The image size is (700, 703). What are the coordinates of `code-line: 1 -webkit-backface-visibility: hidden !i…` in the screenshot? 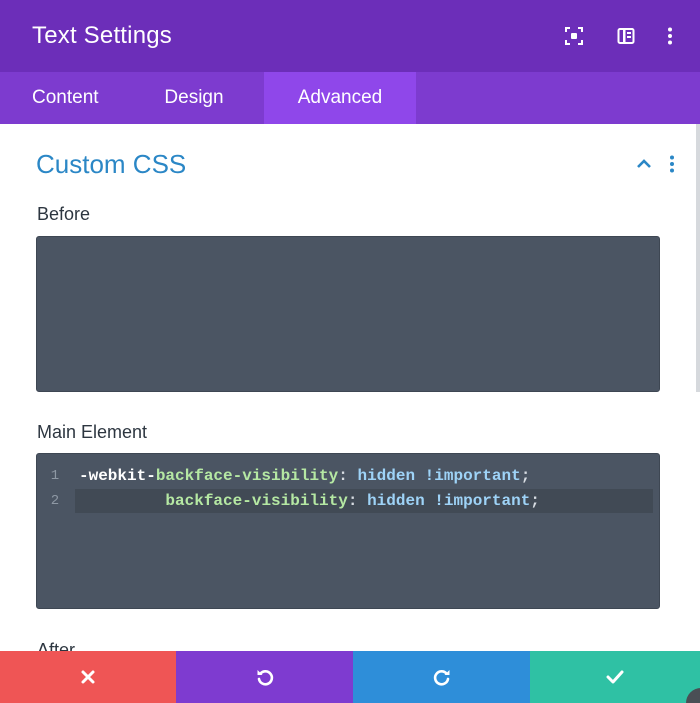 It's located at (345, 476).